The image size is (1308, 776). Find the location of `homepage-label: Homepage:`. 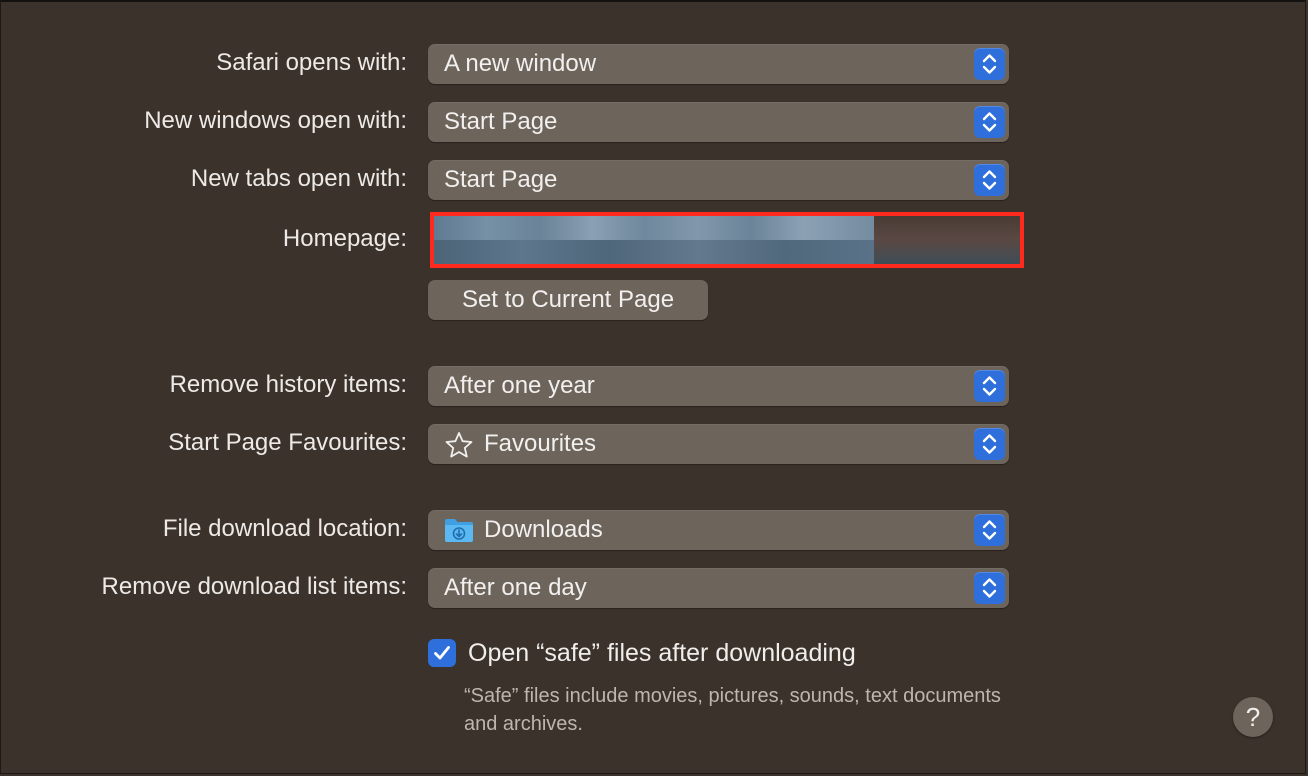

homepage-label: Homepage: is located at coordinates (344, 238).